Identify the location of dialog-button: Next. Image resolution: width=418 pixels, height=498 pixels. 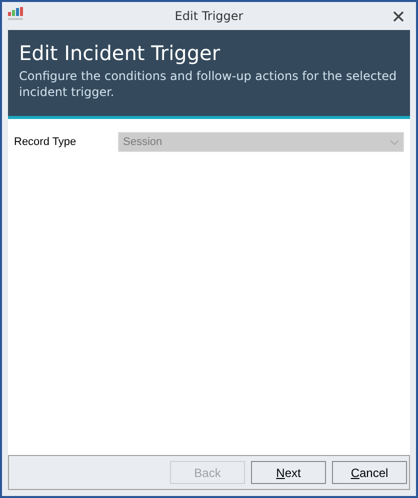
(288, 472).